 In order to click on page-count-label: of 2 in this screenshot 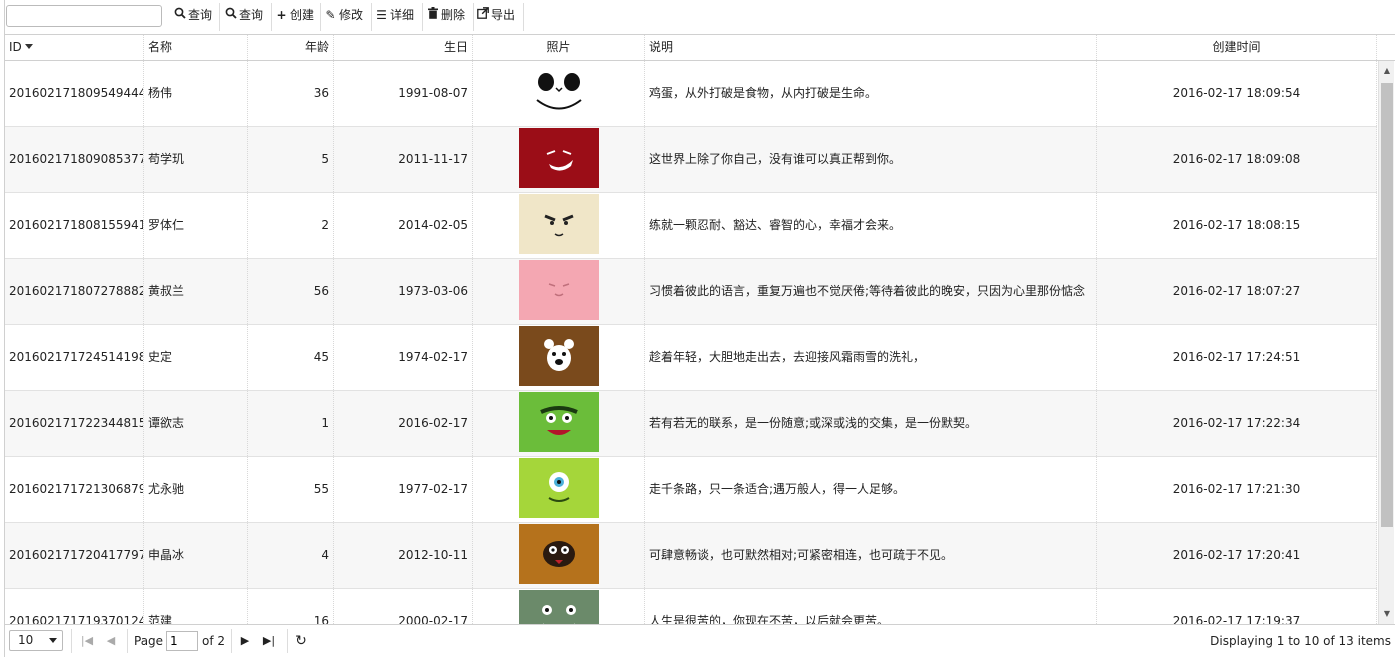, I will do `click(214, 641)`.